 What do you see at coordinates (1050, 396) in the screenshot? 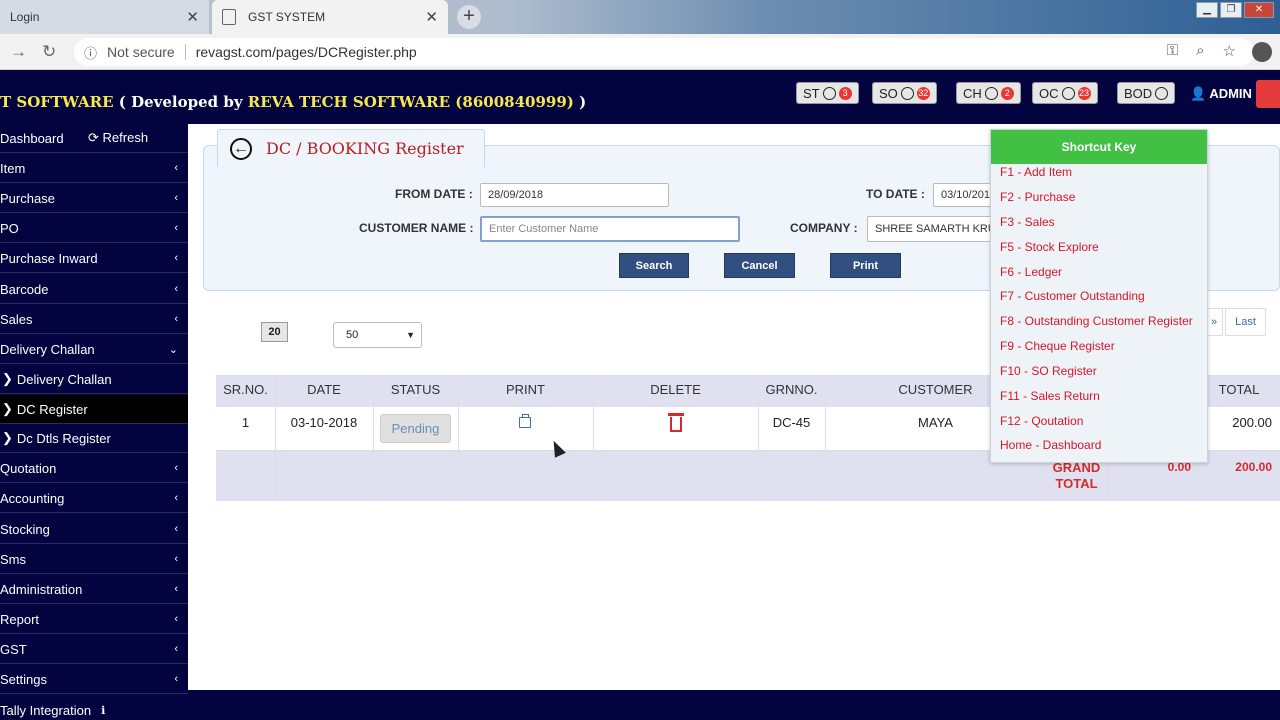
I see `shortcut-item: F11 - Sales Return` at bounding box center [1050, 396].